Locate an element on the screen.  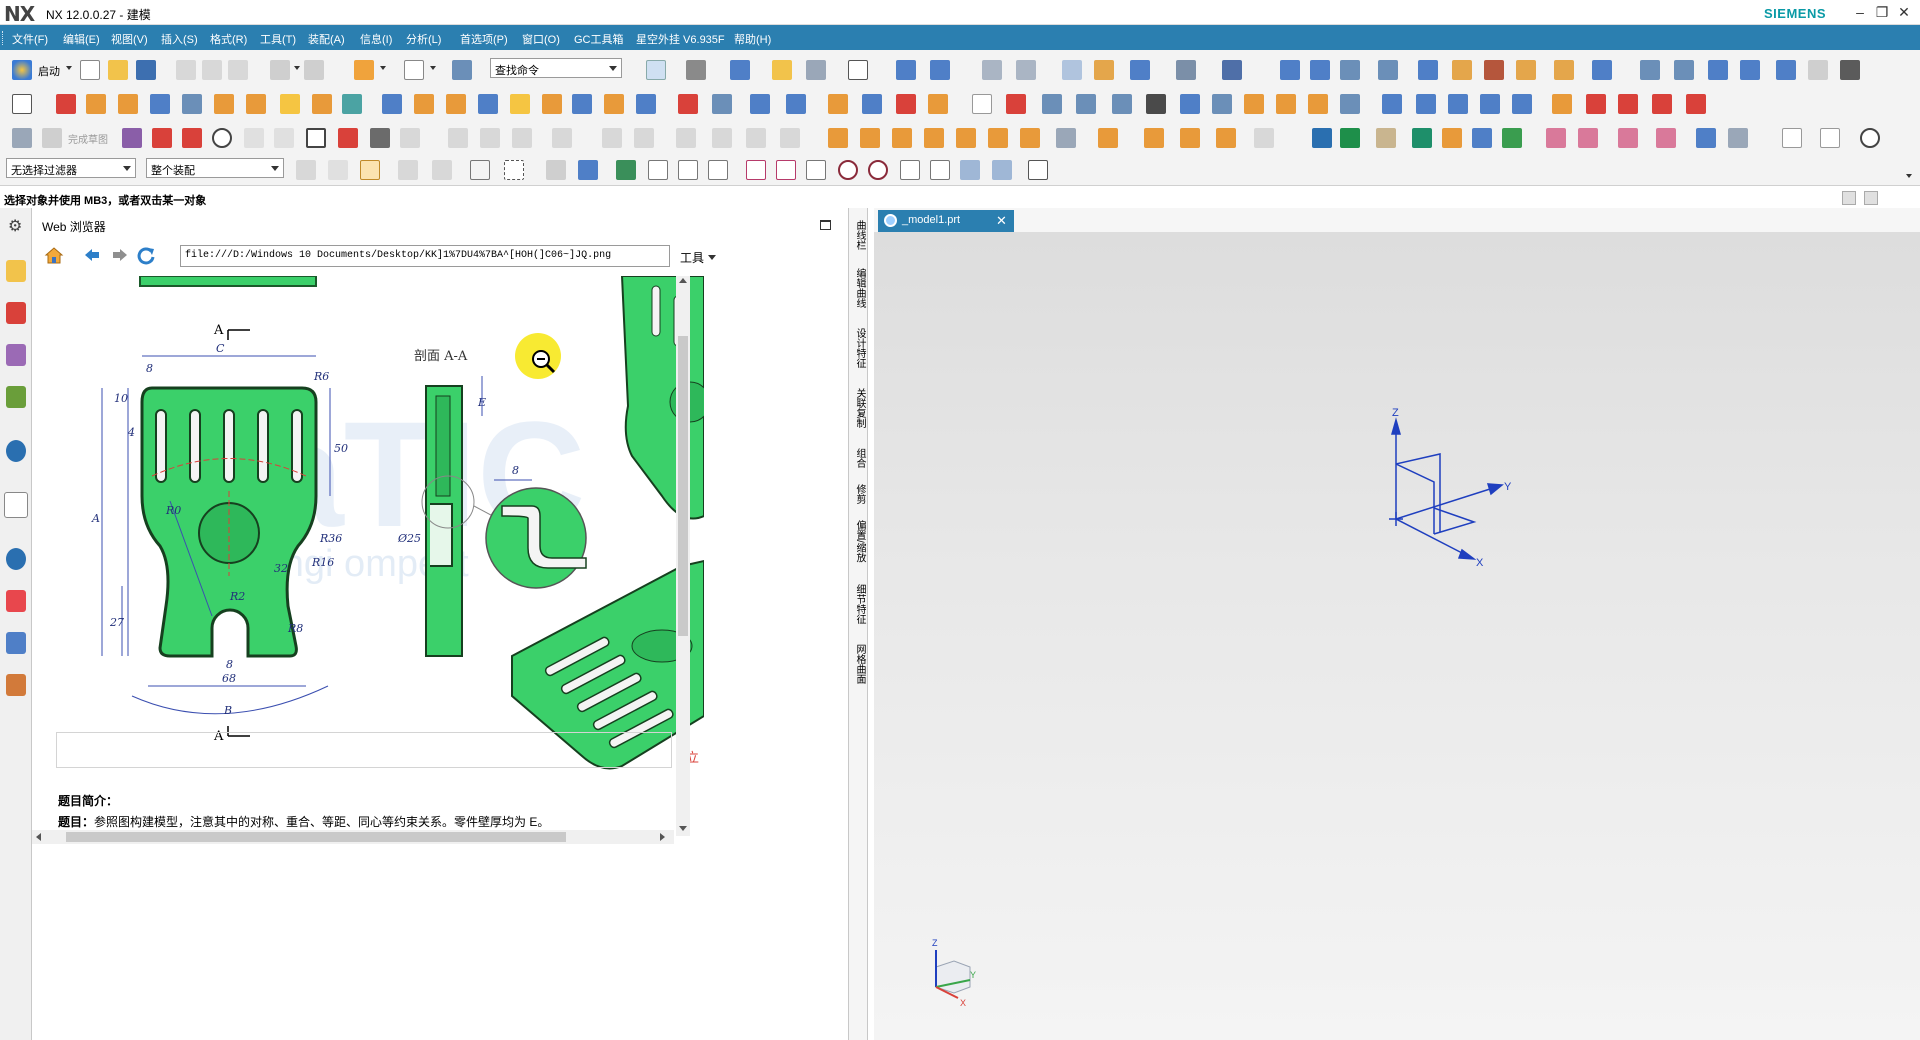
mirror-curve-icon is located at coordinates (562, 138).